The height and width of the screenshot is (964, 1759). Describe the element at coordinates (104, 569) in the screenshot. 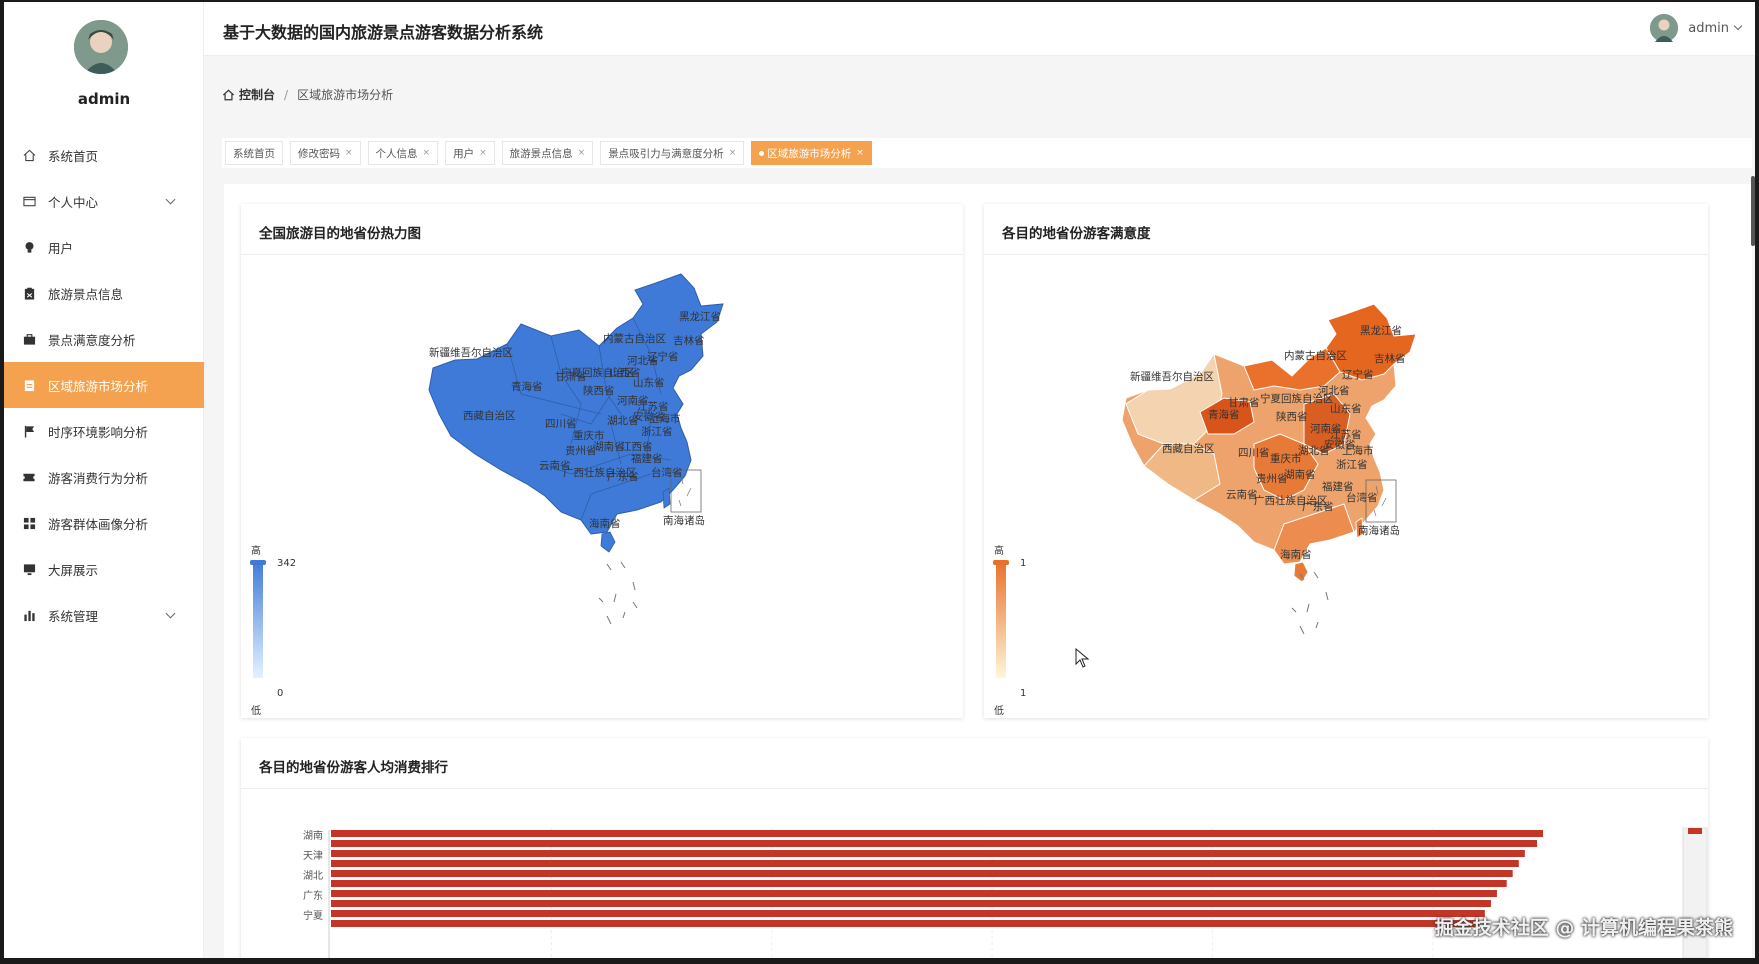

I see `sidebar-item-bigscreen: 大屏展示` at that location.